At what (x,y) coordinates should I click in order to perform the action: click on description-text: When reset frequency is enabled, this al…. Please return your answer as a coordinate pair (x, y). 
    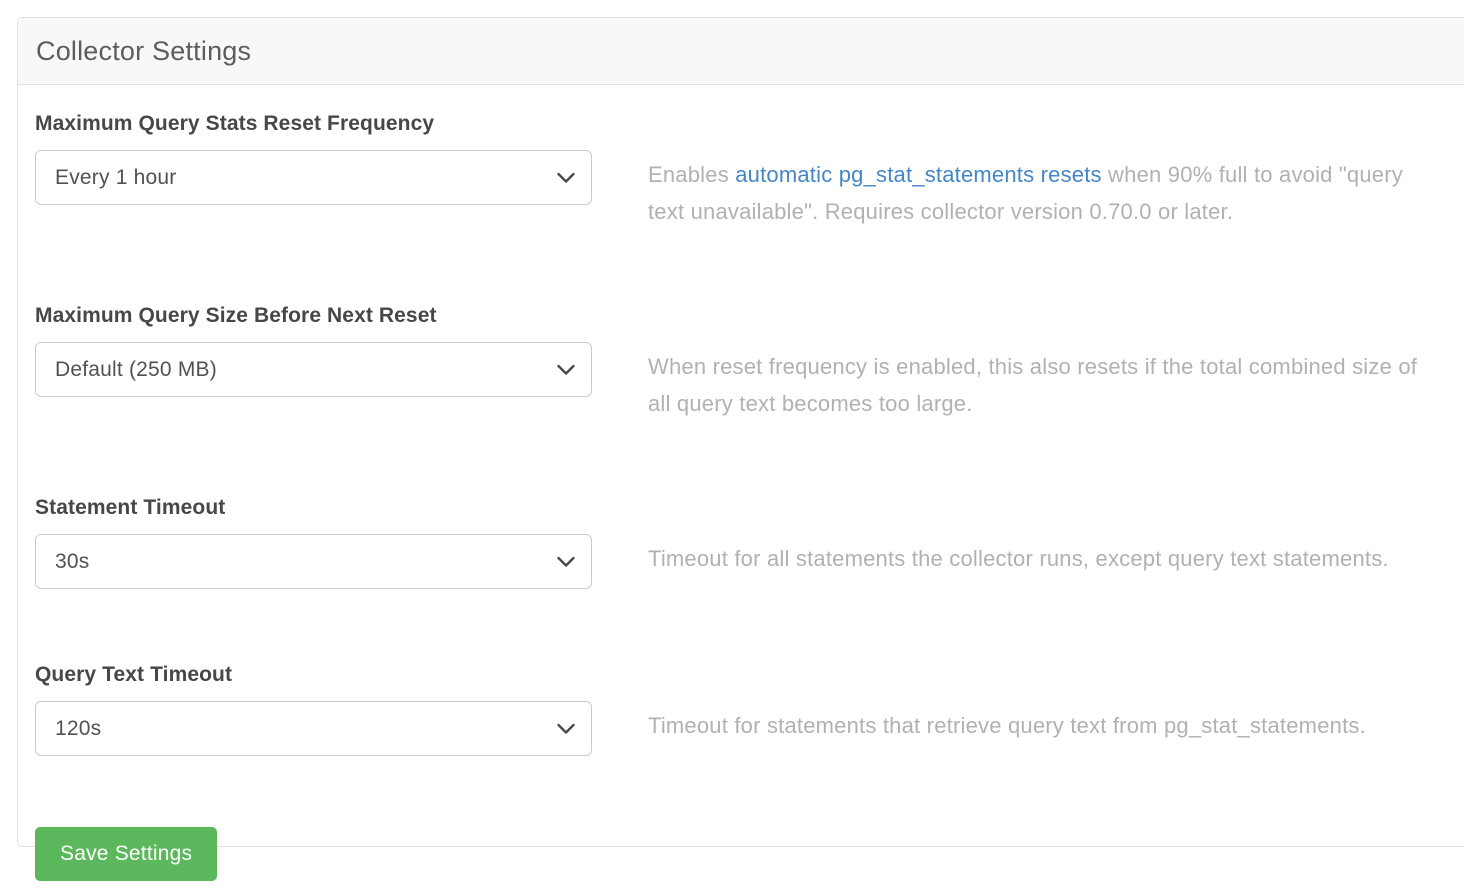
    Looking at the image, I should click on (1033, 385).